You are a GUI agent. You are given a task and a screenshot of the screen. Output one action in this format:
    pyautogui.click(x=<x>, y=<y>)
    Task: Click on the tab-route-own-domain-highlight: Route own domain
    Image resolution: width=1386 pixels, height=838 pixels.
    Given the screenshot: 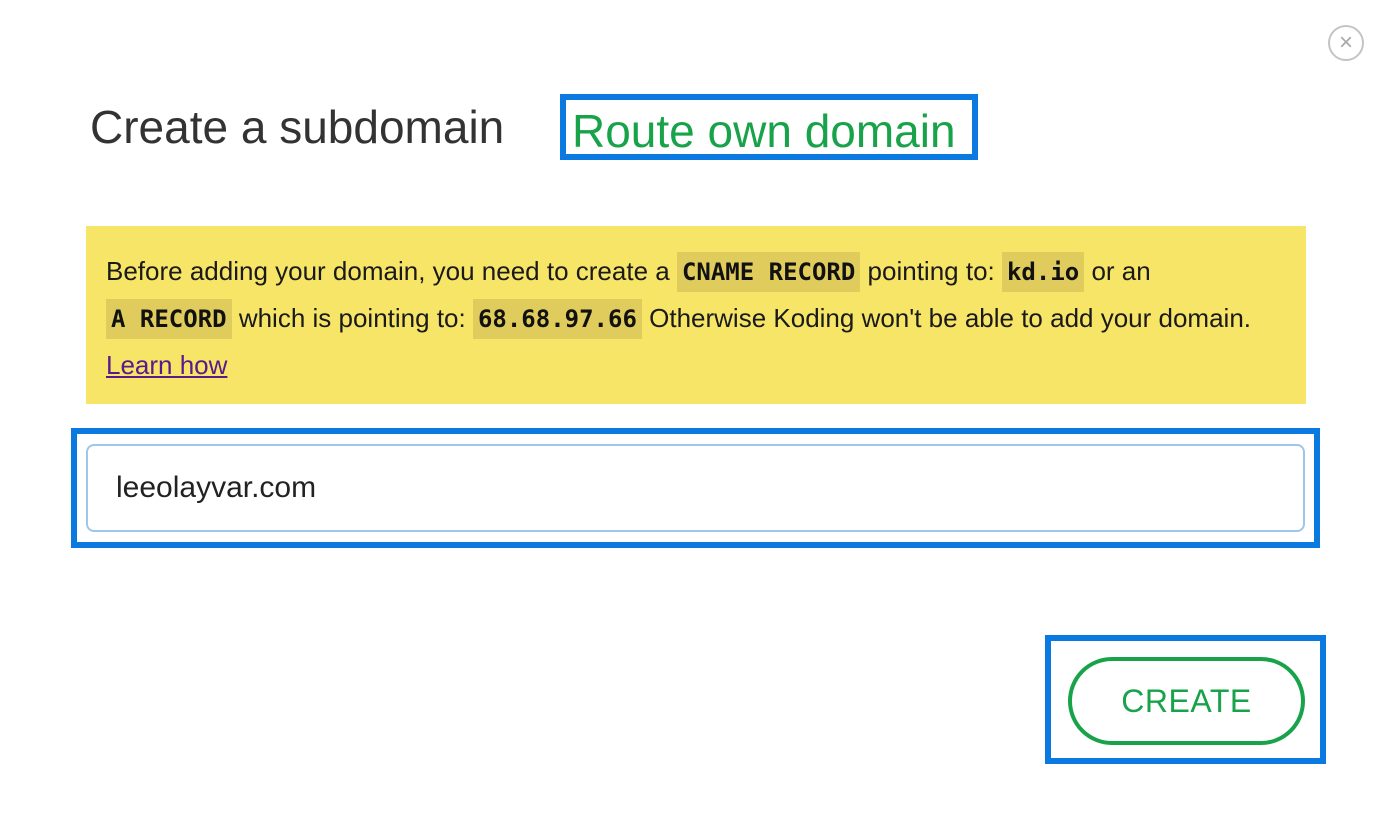 What is the action you would take?
    pyautogui.click(x=769, y=127)
    